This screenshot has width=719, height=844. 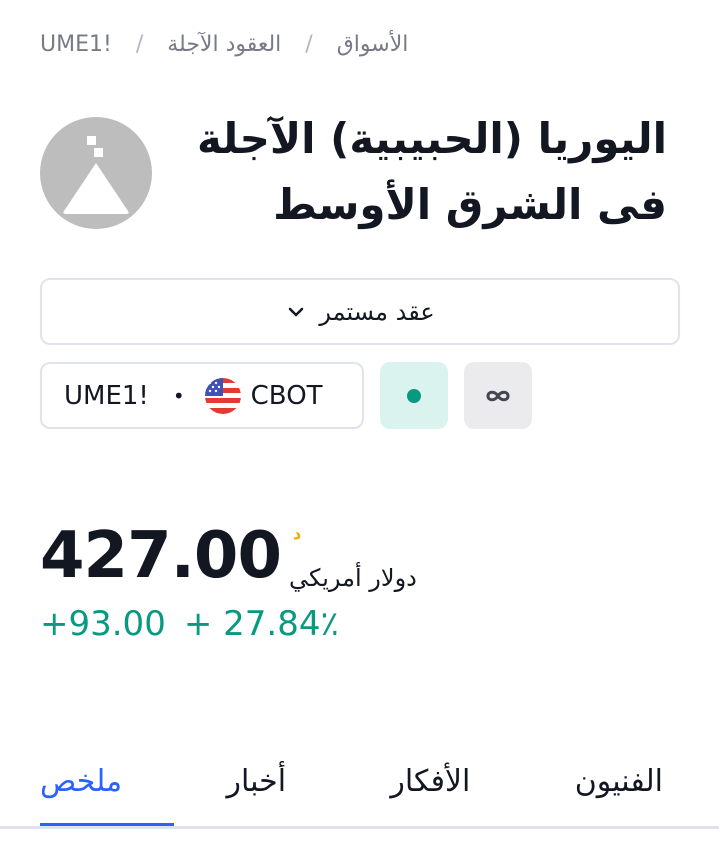 I want to click on breadcrumb-symbol: UME1!, so click(x=76, y=44).